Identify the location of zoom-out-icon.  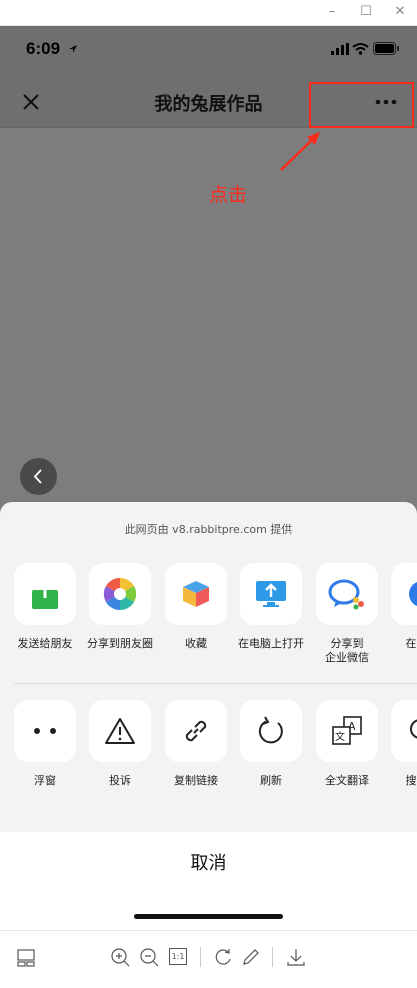
(149, 957).